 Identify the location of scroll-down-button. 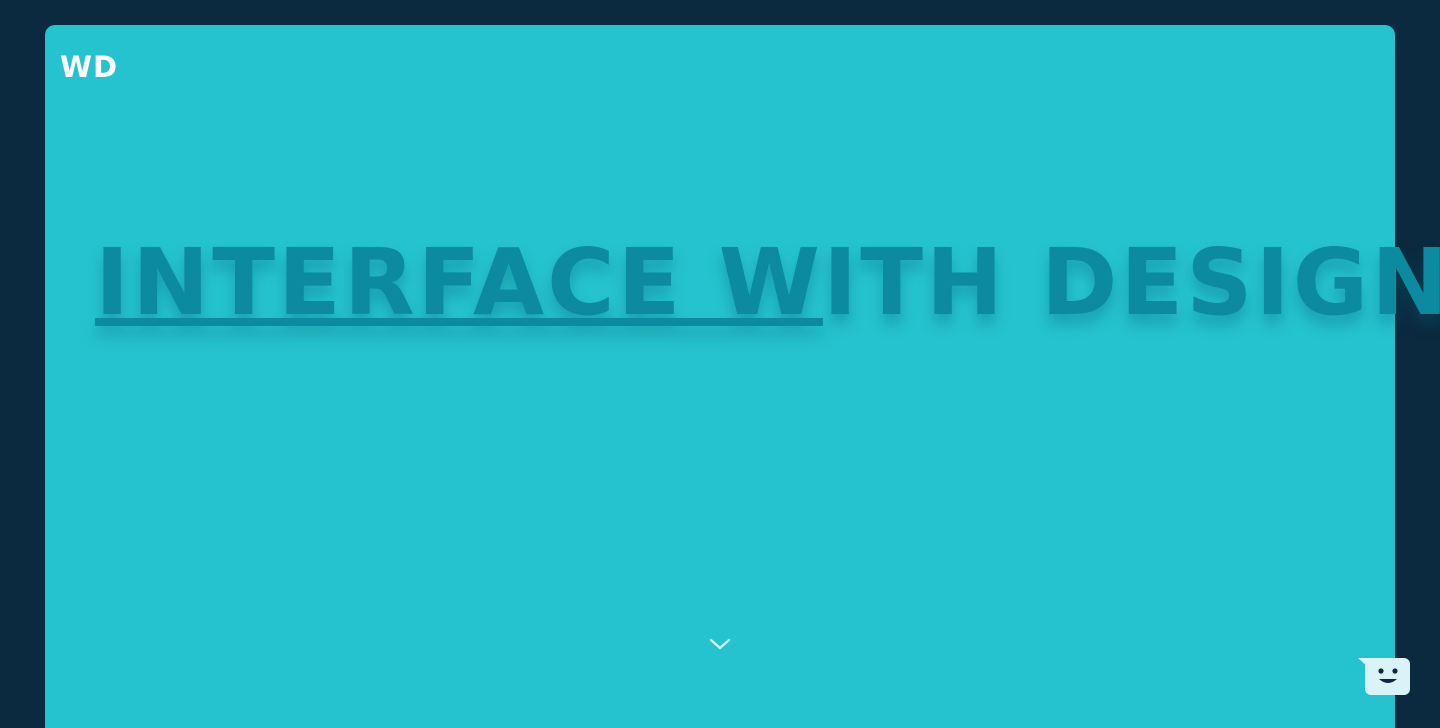
(720, 644).